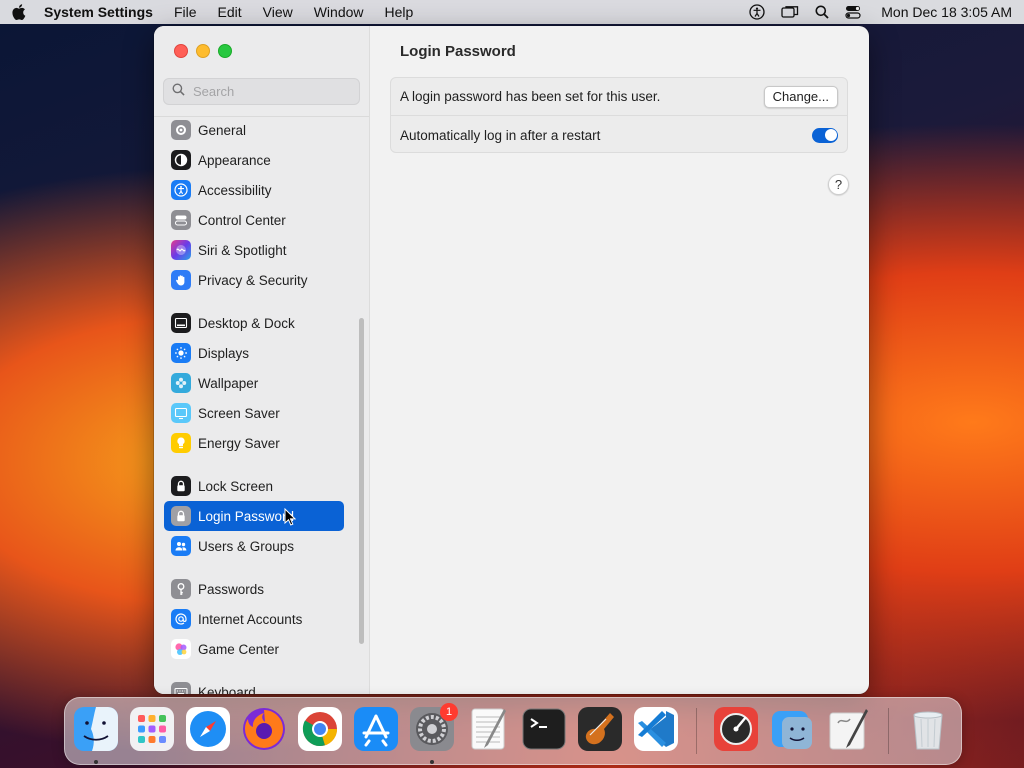  I want to click on view-menu: View, so click(278, 12).